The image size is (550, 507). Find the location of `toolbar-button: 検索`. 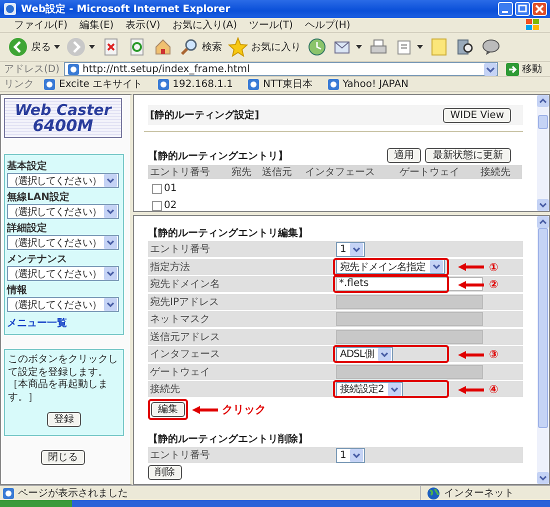

toolbar-button: 検索 is located at coordinates (200, 47).